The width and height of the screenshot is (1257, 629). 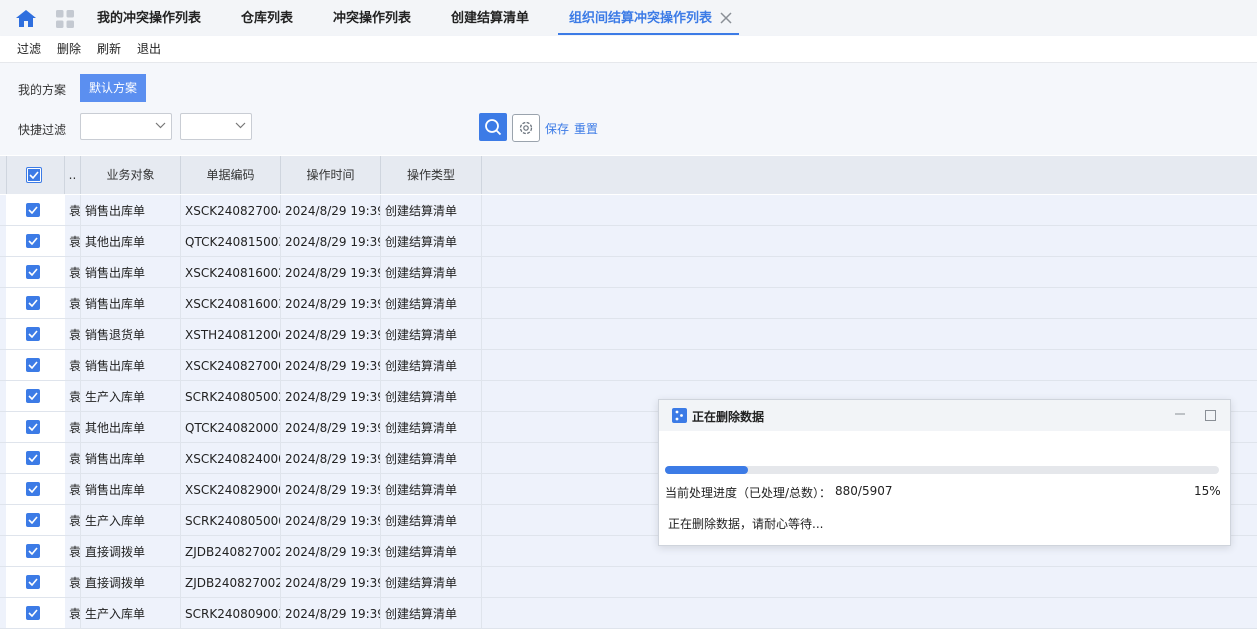 What do you see at coordinates (628, 613) in the screenshot?
I see `table-row: 袁生产入库单 SCRK240809003 2024/8/29 19:39 创建结算清单` at bounding box center [628, 613].